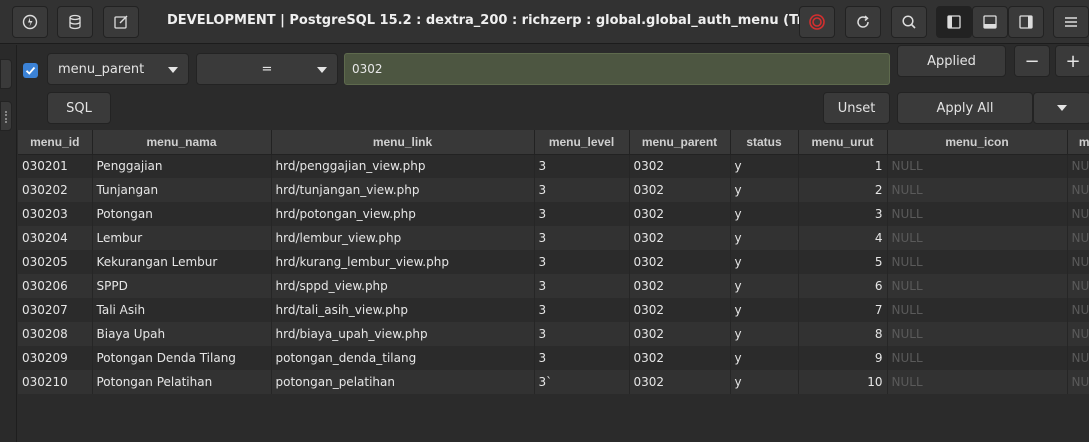 This screenshot has width=1089, height=442. I want to click on sql-button: SQL, so click(79, 108).